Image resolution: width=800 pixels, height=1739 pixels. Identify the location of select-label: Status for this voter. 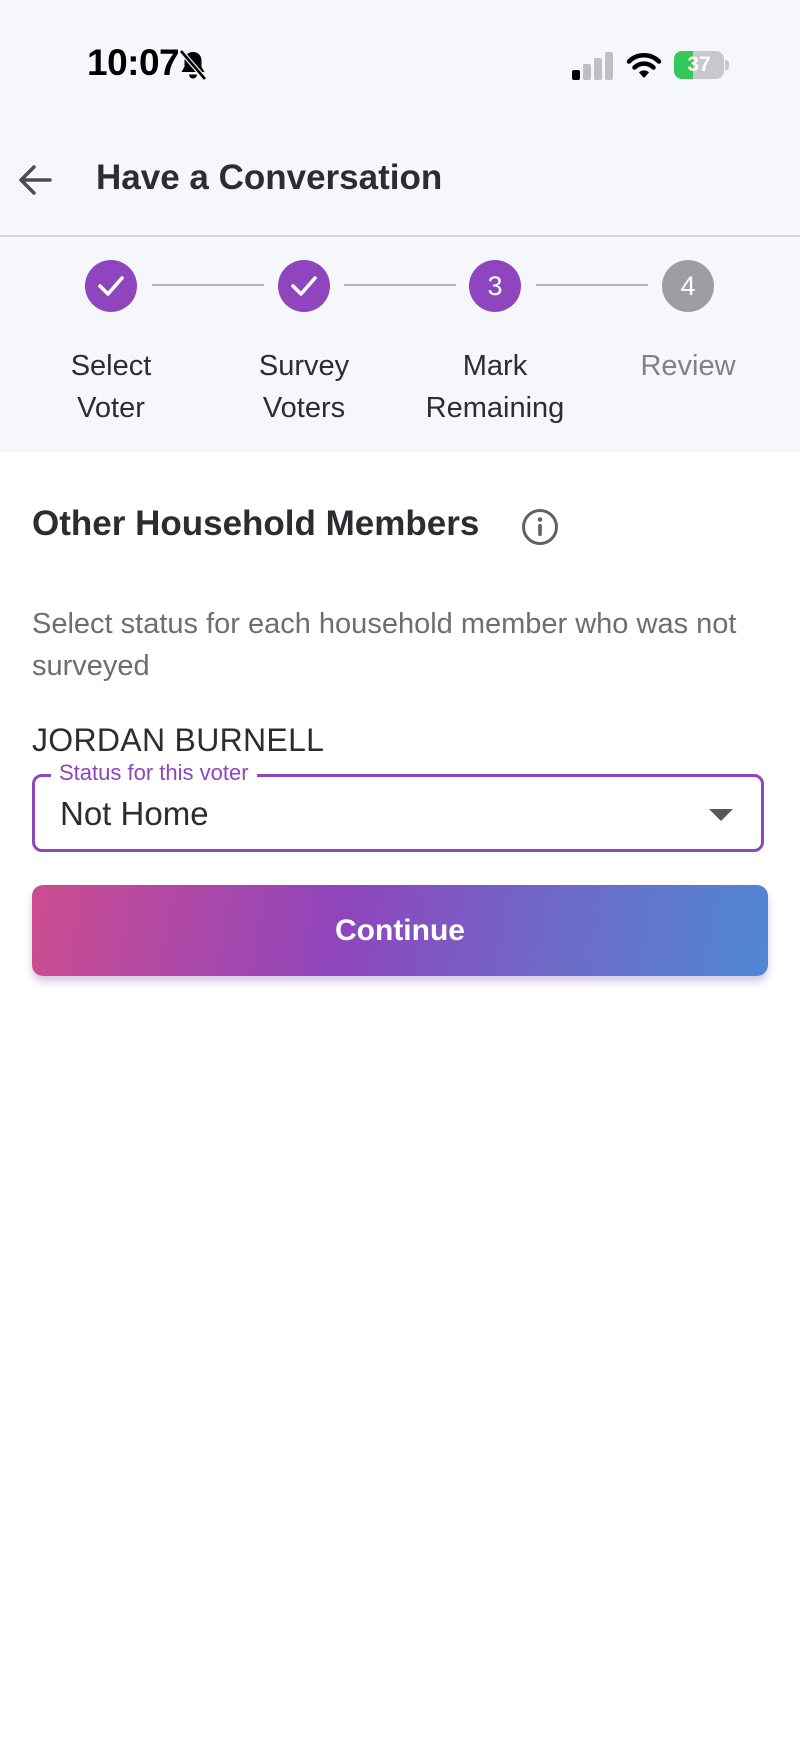
(154, 773).